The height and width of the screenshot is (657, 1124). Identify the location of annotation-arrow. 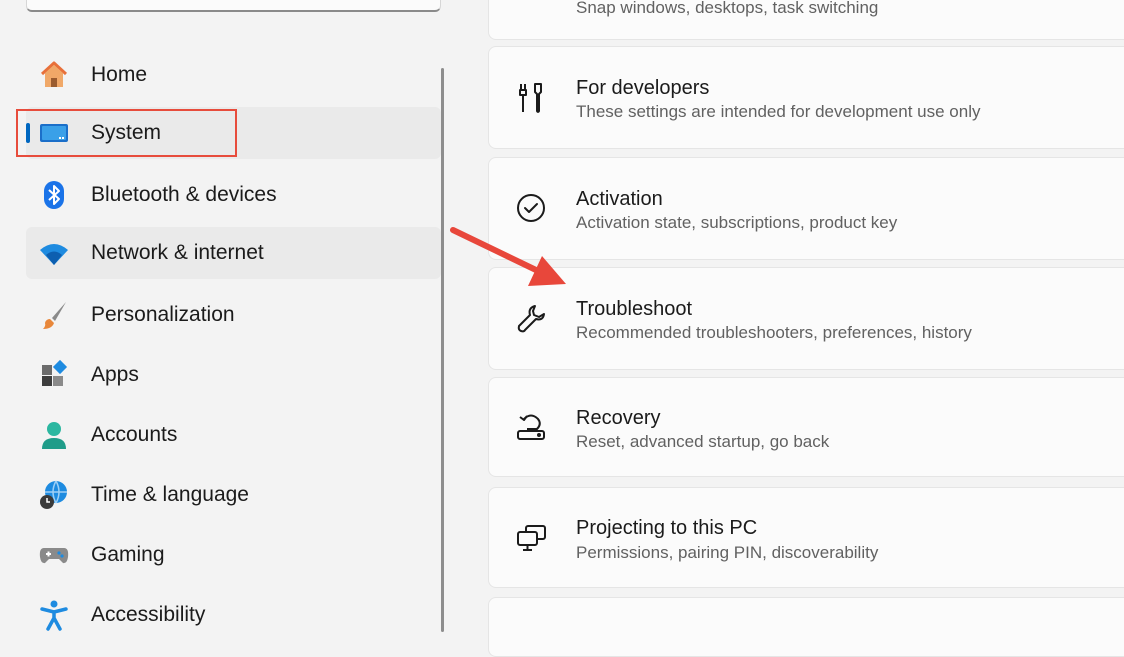
(508, 256).